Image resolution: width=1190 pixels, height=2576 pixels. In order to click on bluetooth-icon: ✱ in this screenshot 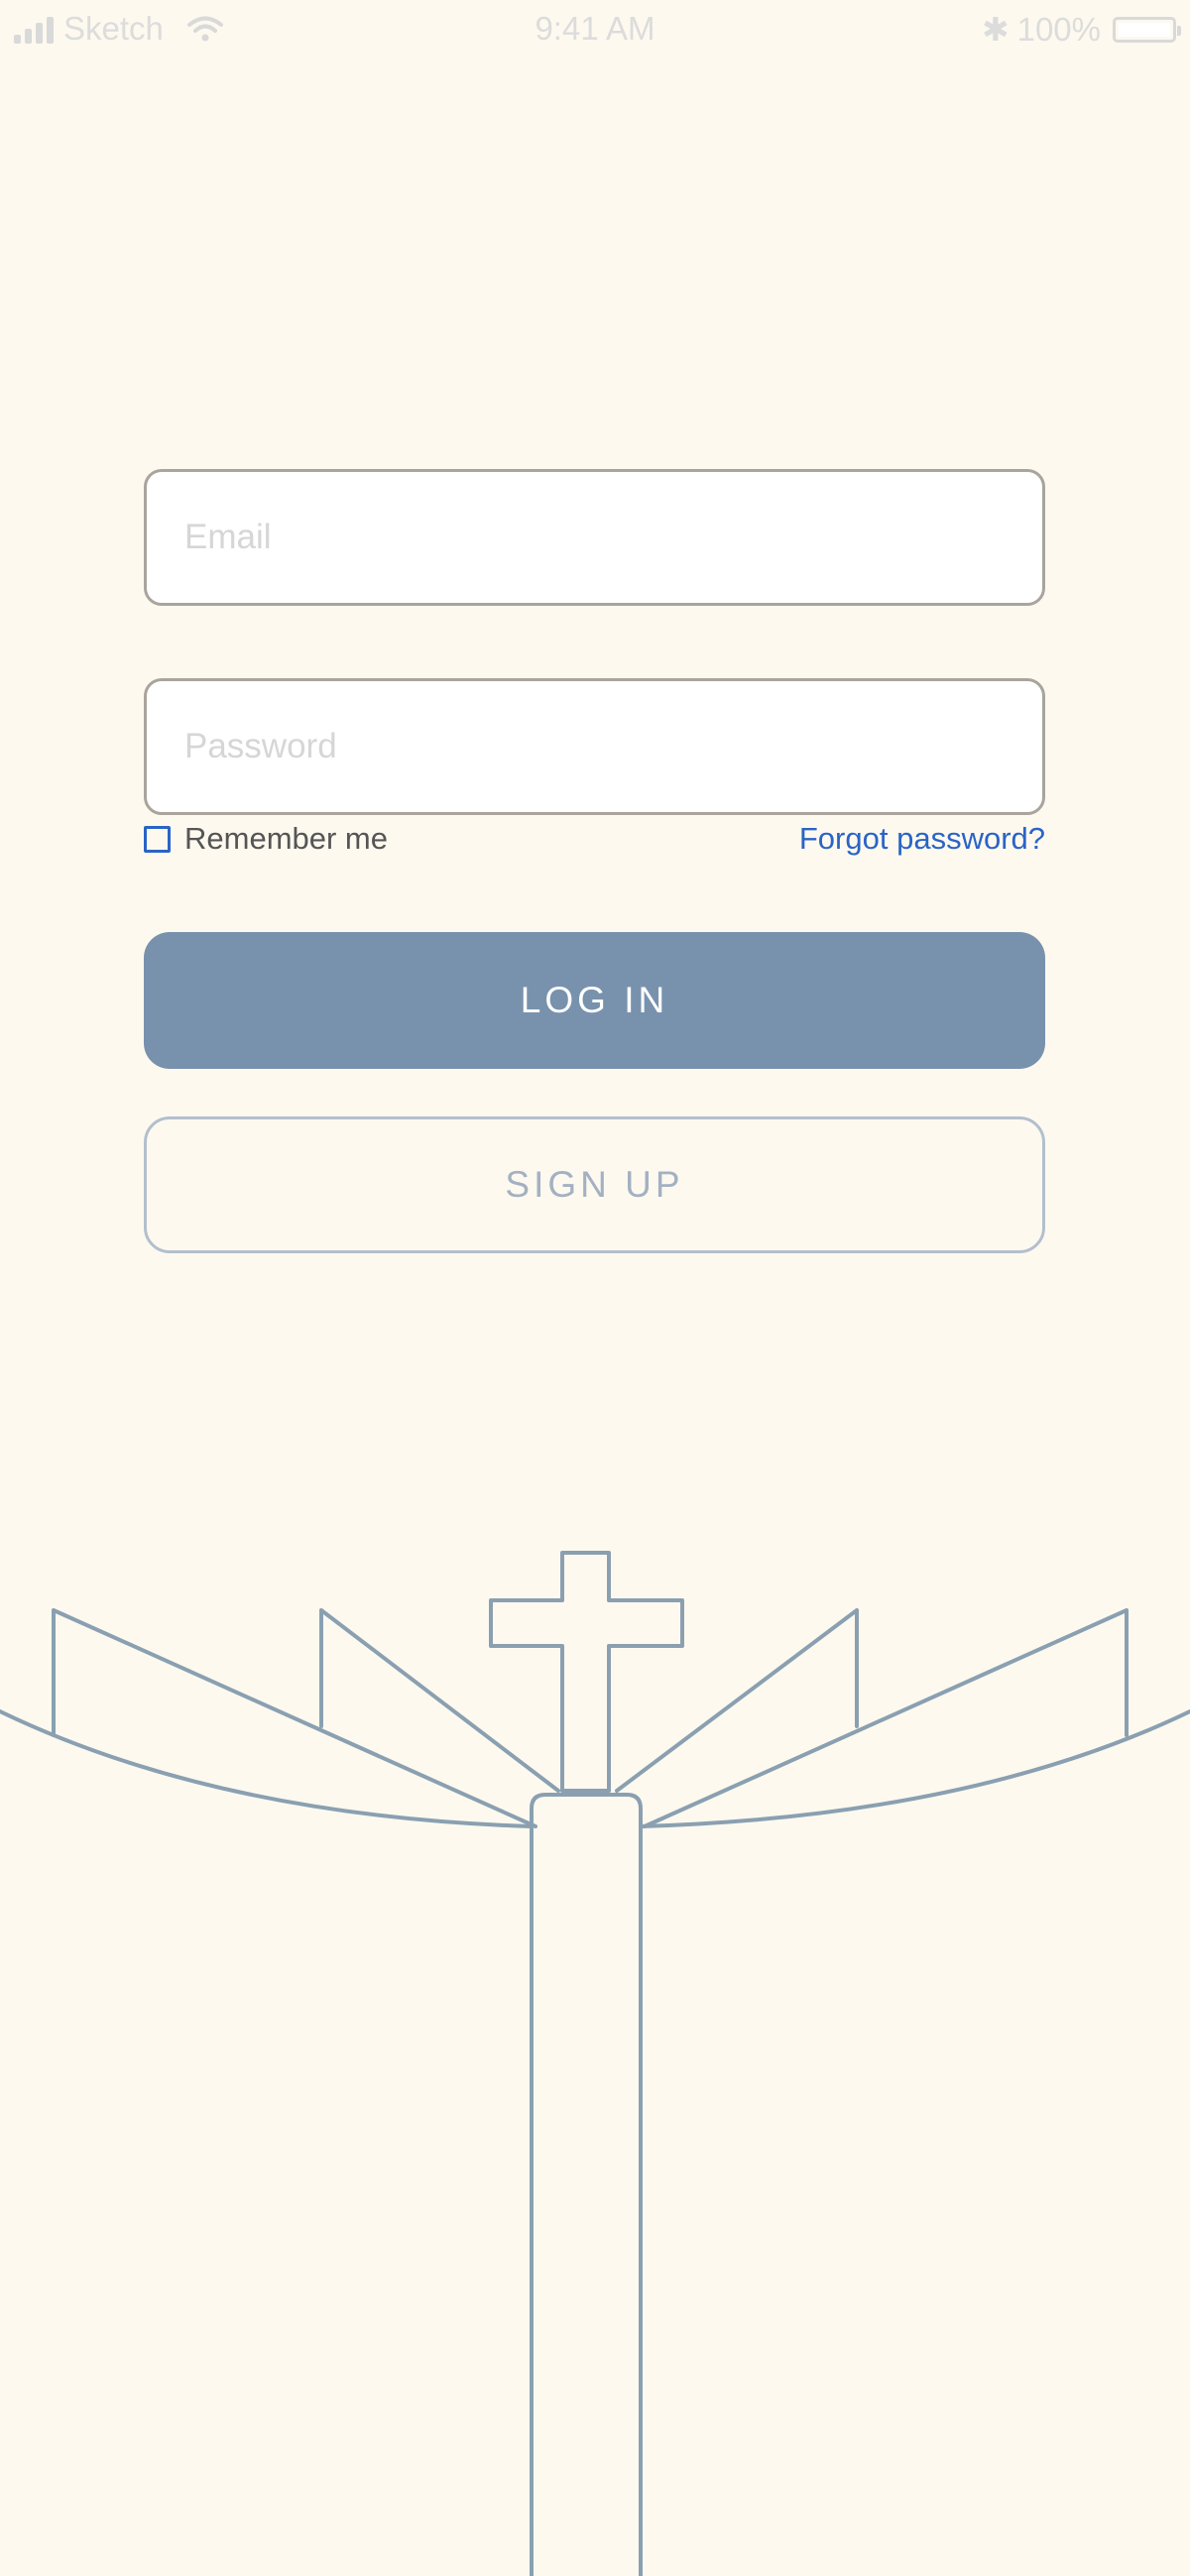, I will do `click(995, 29)`.